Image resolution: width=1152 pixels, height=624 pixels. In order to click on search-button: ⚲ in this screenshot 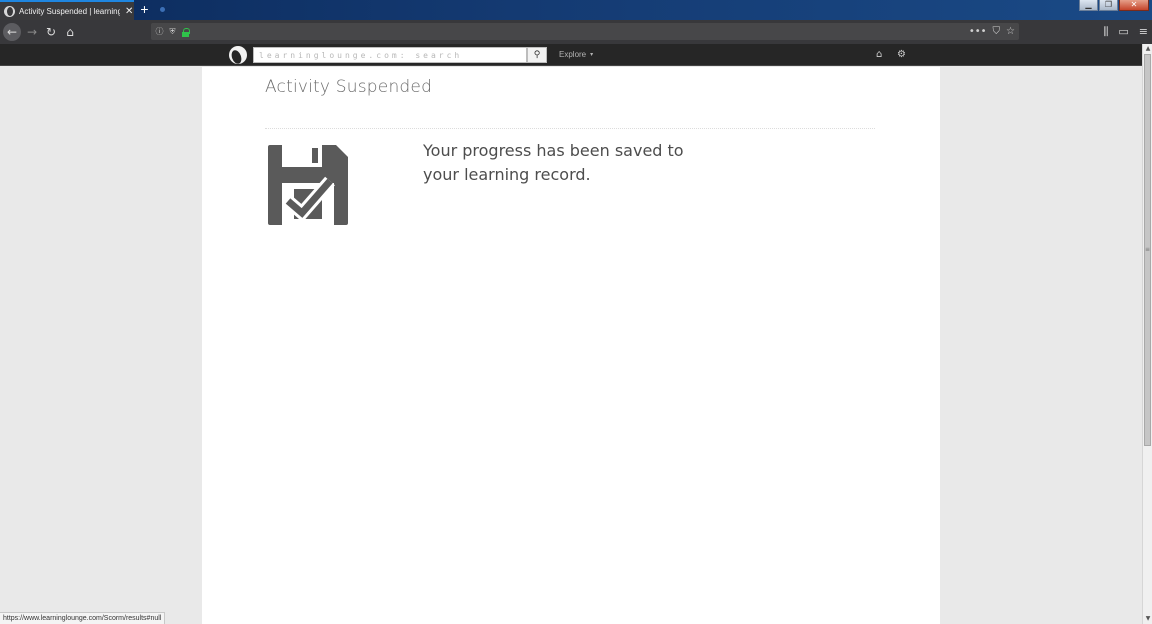, I will do `click(537, 55)`.